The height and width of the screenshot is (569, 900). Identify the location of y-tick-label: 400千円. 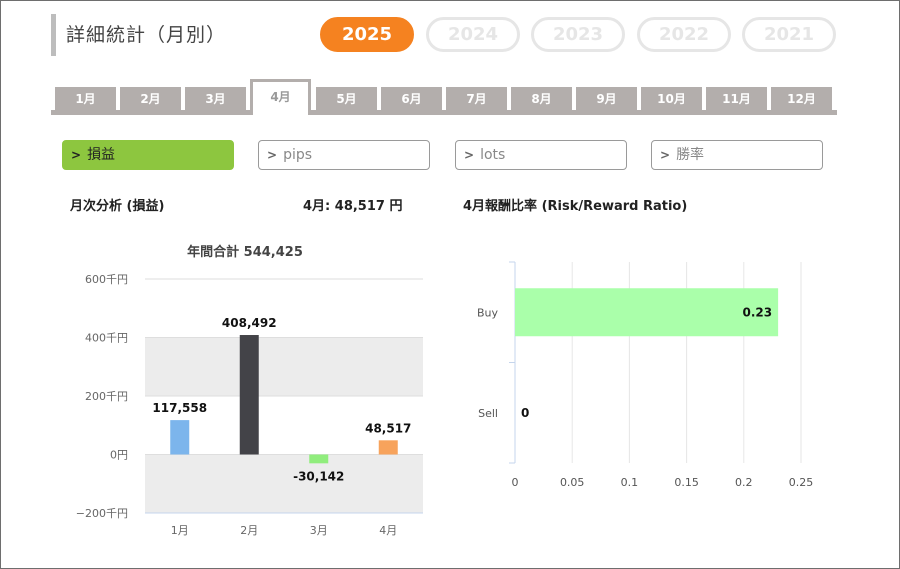
(106, 338).